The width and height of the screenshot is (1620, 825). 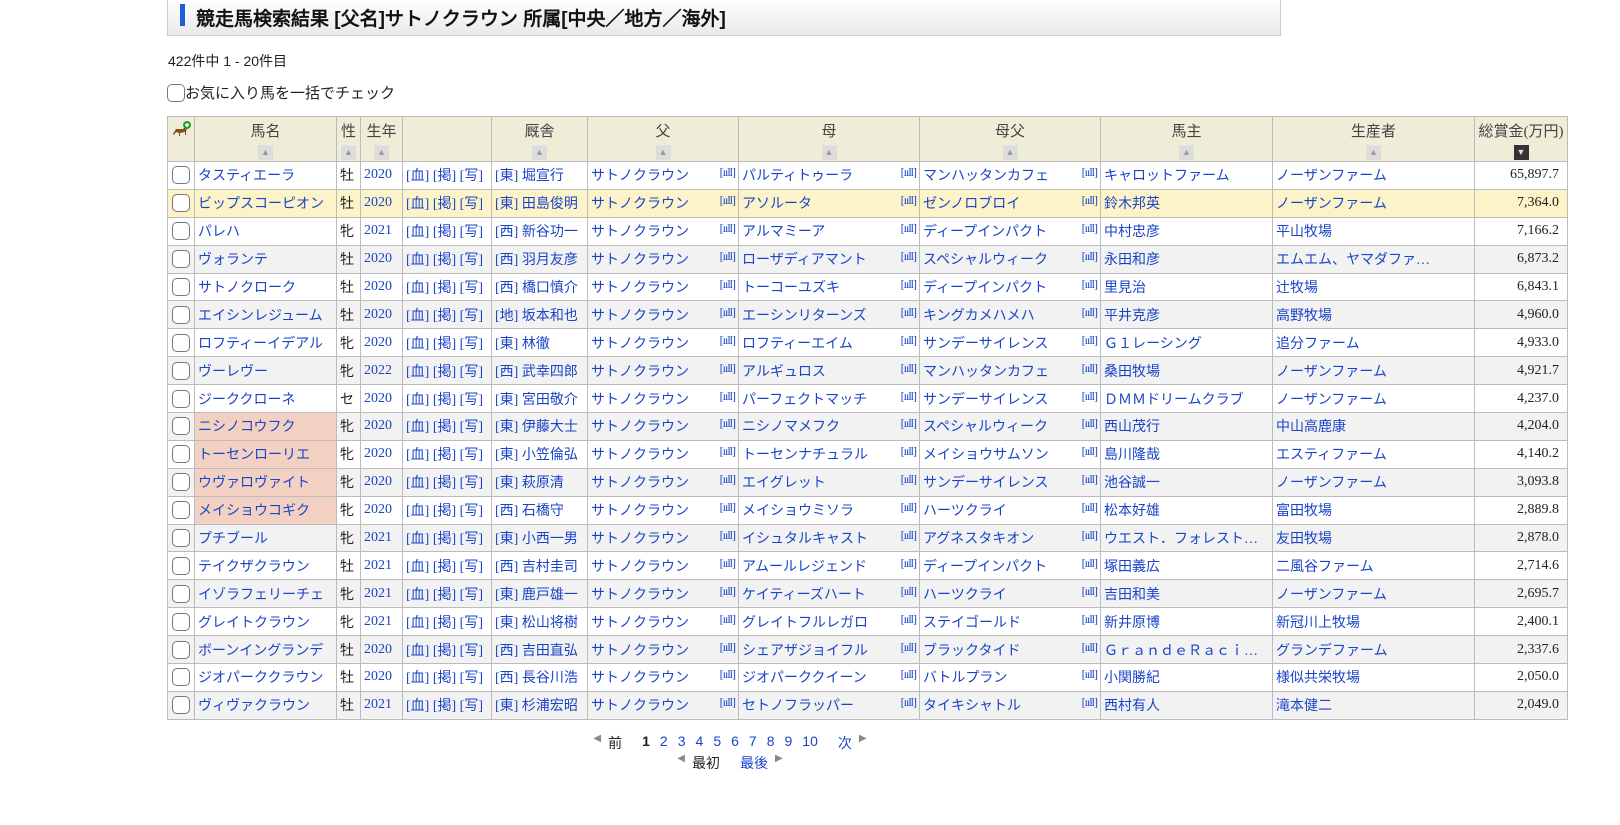 What do you see at coordinates (378, 230) in the screenshot?
I see `birth-year-link: 2021` at bounding box center [378, 230].